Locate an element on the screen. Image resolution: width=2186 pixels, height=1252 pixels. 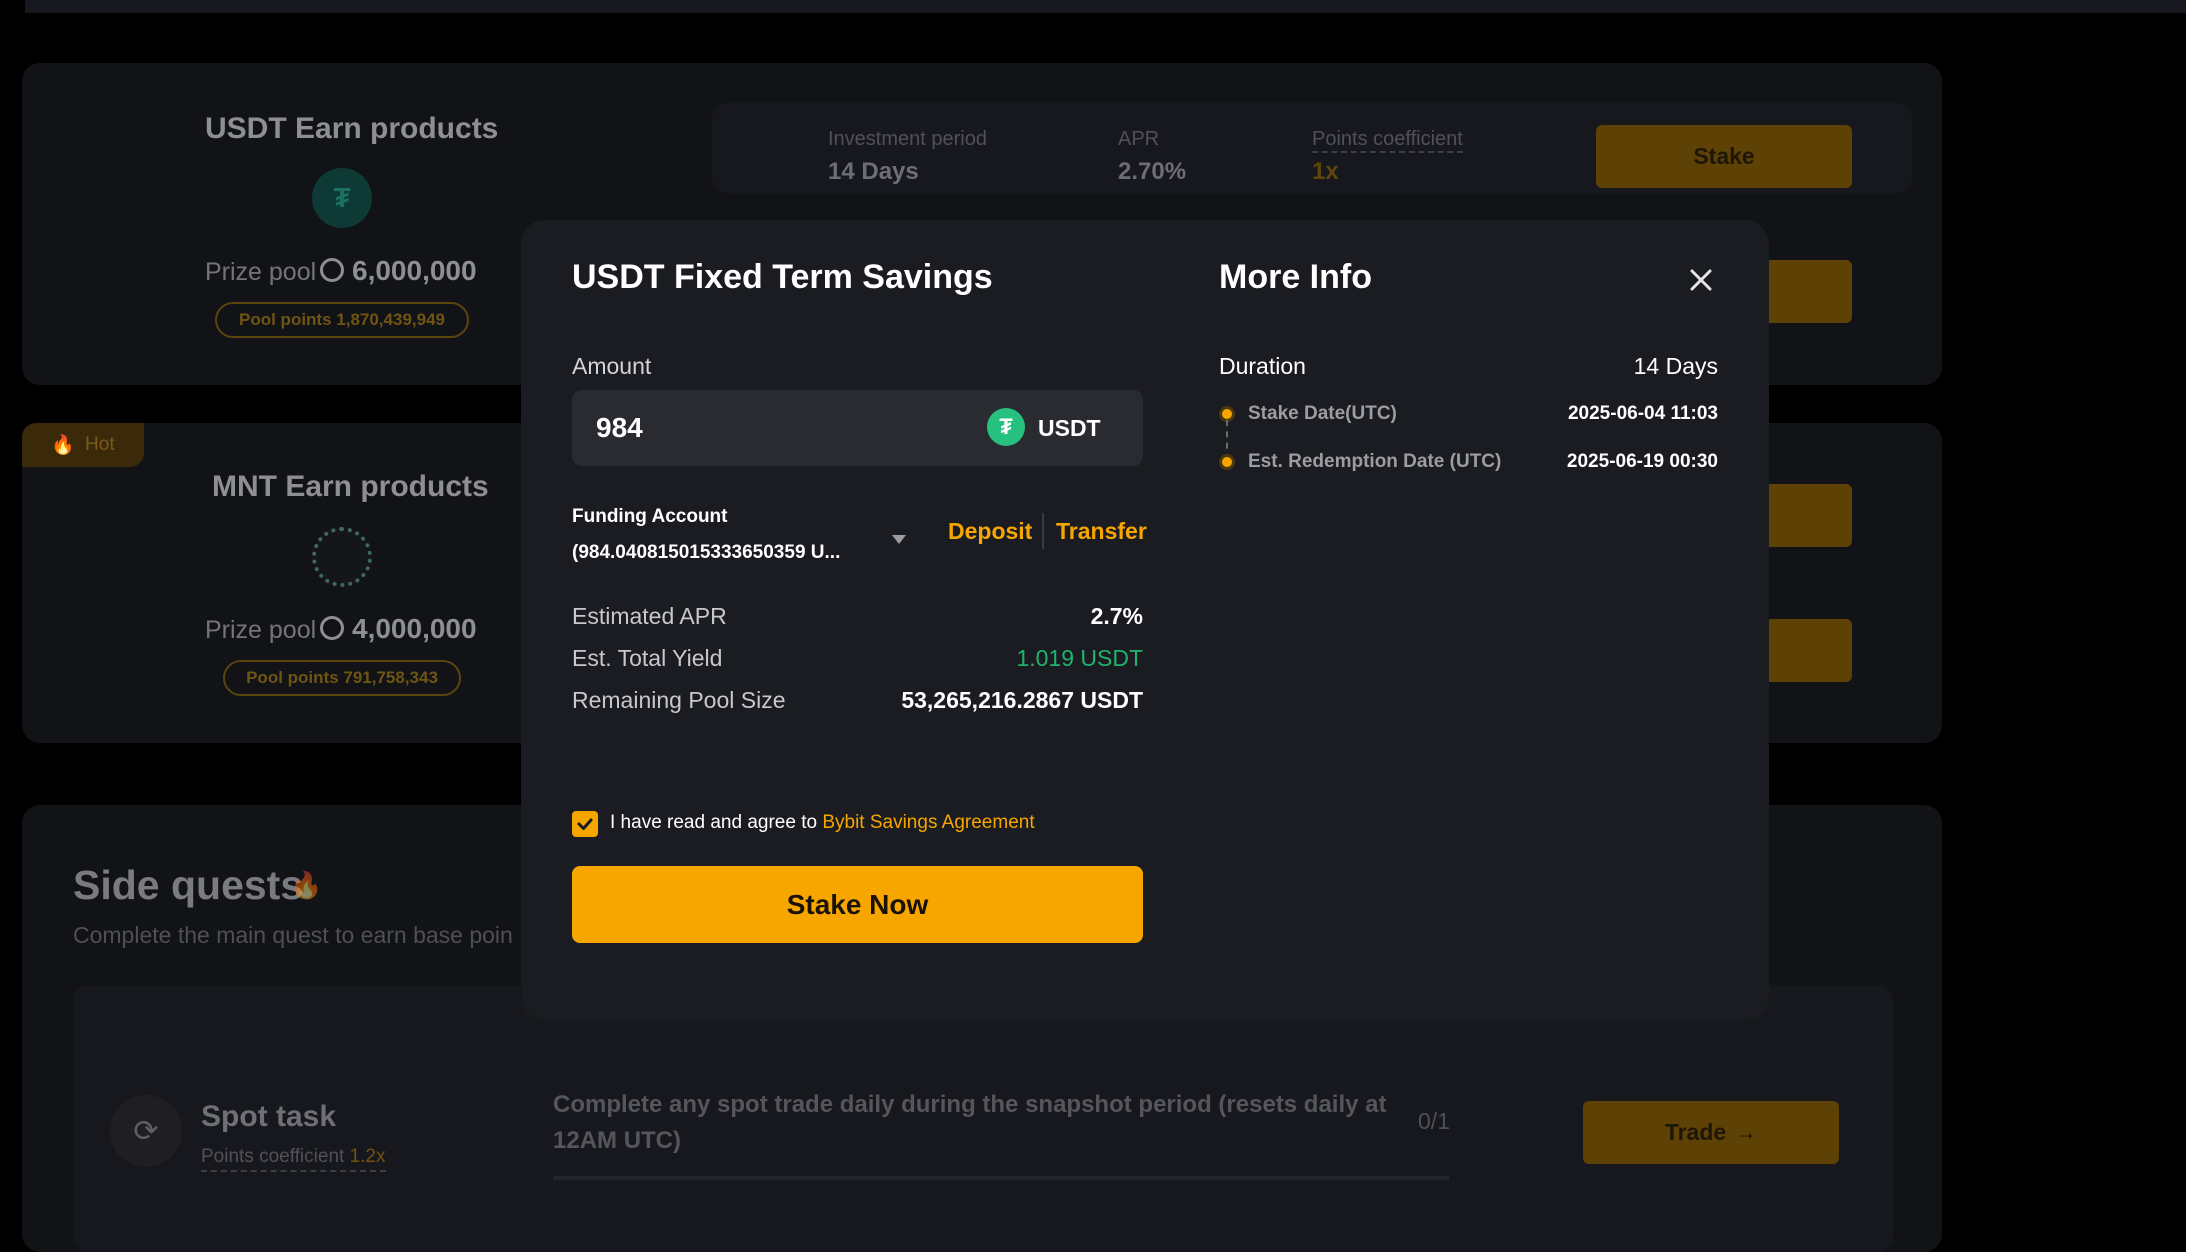
redemption-date-value: 2025-06-19 00:30 is located at coordinates (1642, 461).